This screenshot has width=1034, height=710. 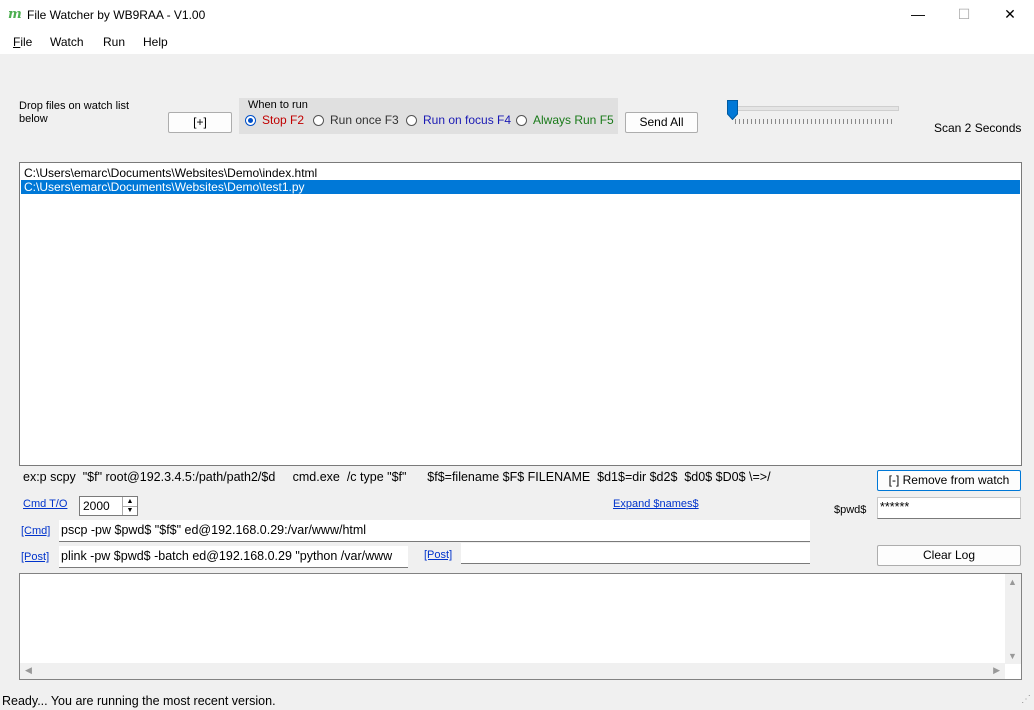 What do you see at coordinates (467, 120) in the screenshot?
I see `radio-run-on-focus-label: Run on focus F4` at bounding box center [467, 120].